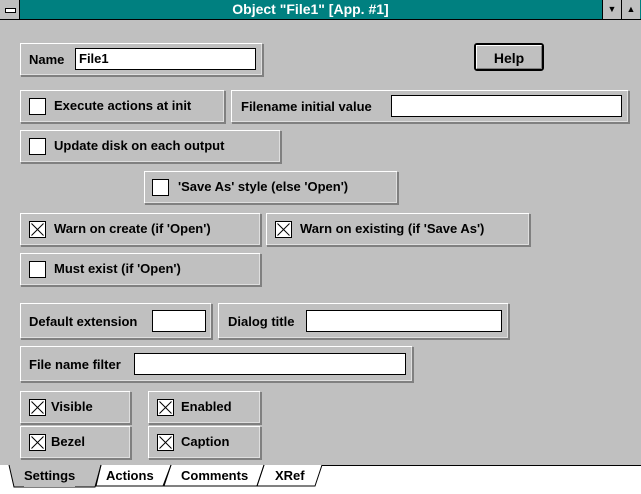 This screenshot has height=494, width=641. What do you see at coordinates (37, 442) in the screenshot?
I see `bezel-checkbox` at bounding box center [37, 442].